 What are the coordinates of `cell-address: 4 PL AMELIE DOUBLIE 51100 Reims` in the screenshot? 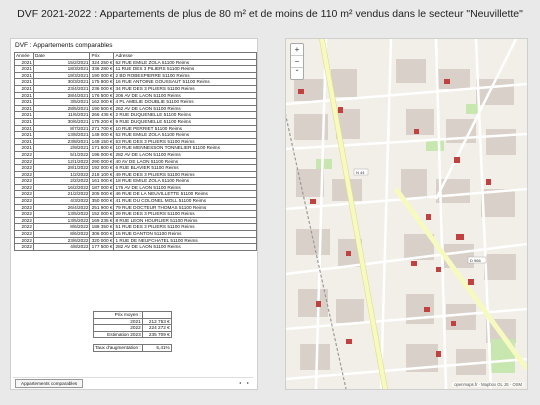 It's located at (185, 102).